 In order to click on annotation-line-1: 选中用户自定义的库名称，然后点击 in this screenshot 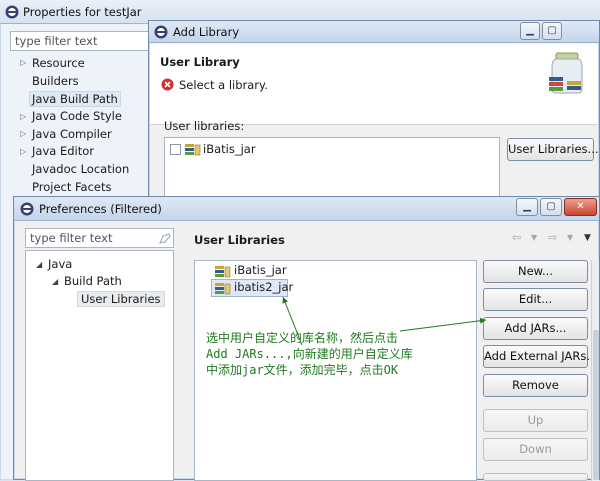, I will do `click(302, 338)`.